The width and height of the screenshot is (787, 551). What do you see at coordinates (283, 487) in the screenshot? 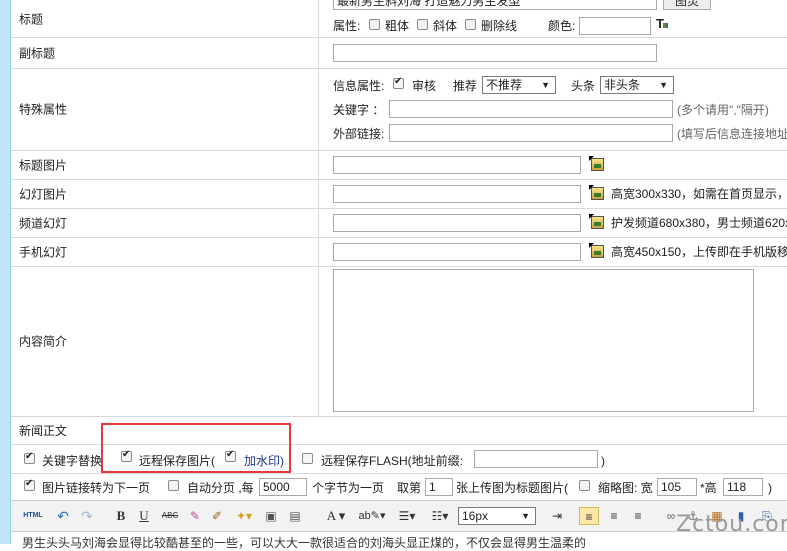
I see `chars-per-page-input: 5000` at bounding box center [283, 487].